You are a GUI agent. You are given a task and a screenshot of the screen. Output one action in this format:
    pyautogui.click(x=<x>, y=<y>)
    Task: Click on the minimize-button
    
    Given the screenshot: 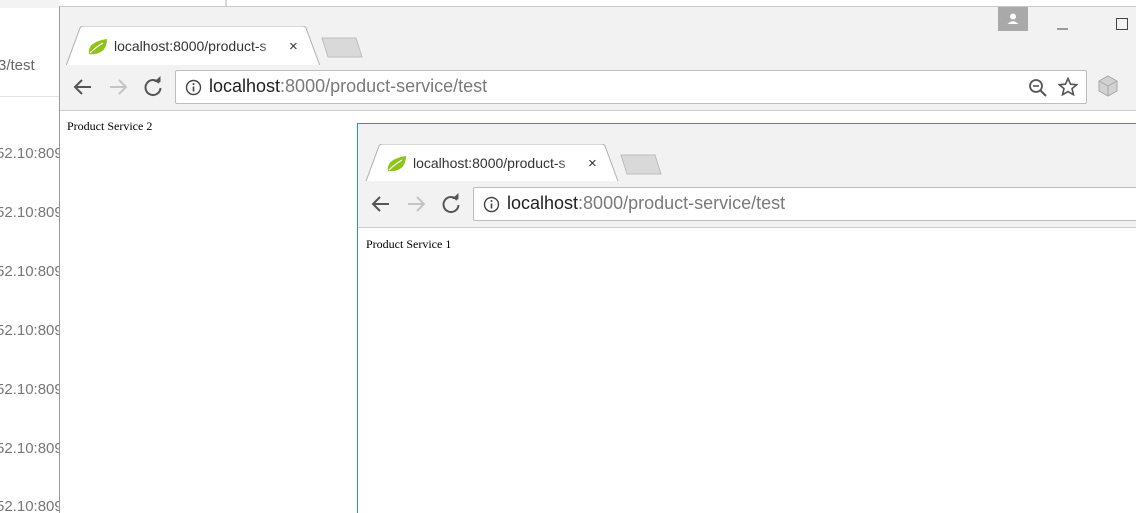 What is the action you would take?
    pyautogui.click(x=1063, y=23)
    